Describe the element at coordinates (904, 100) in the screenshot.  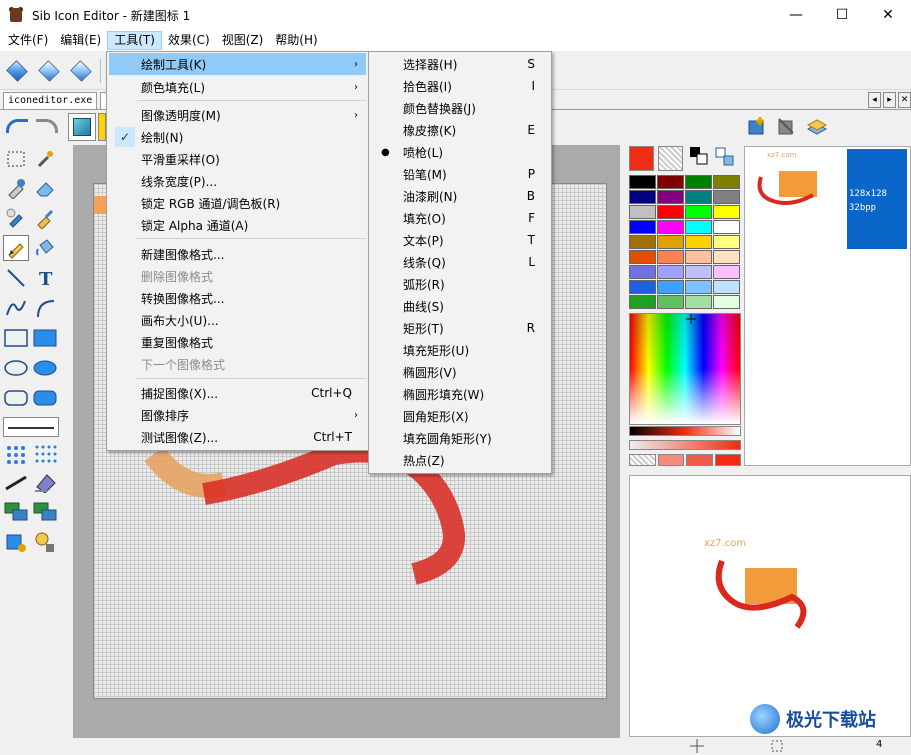
I see `tab-close-icon: ✕` at that location.